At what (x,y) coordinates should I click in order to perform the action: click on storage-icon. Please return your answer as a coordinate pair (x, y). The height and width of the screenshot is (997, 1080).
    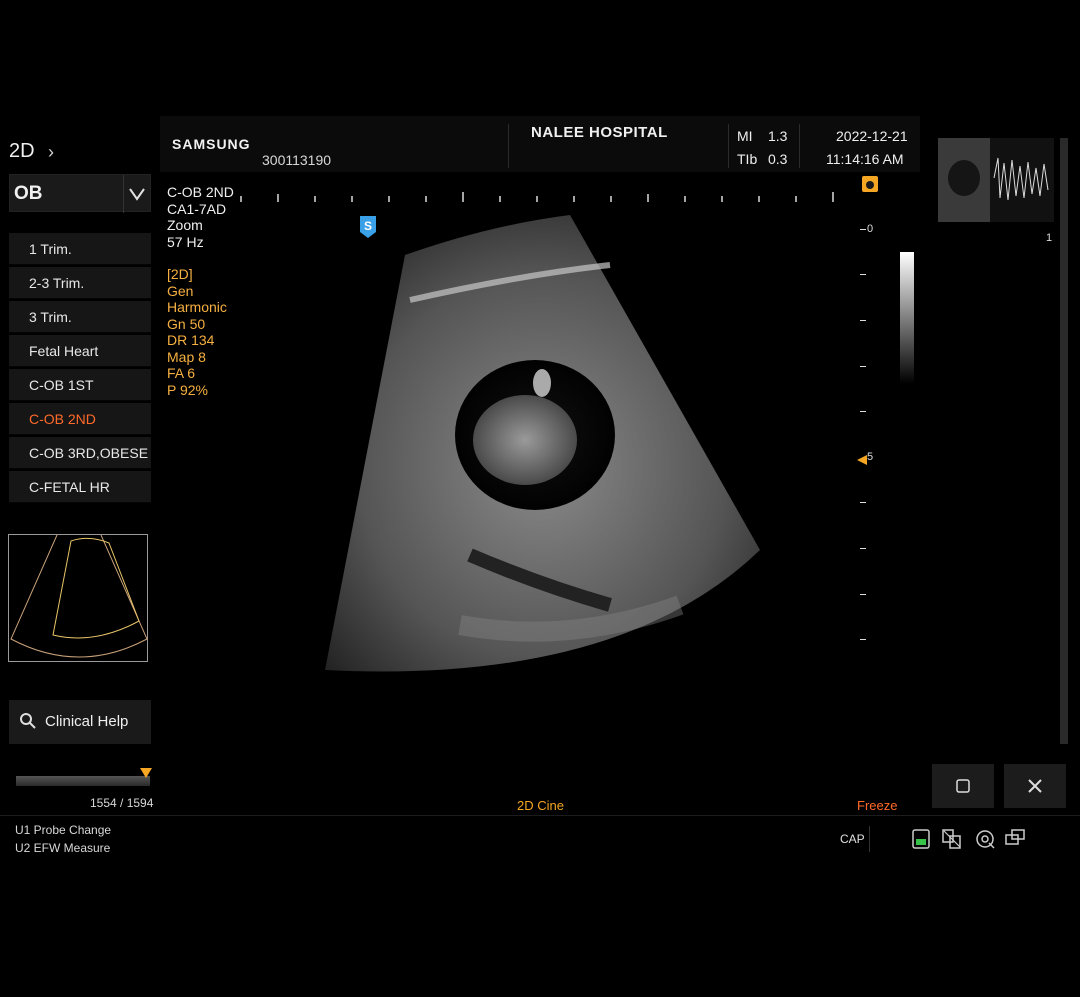
    Looking at the image, I should click on (921, 841).